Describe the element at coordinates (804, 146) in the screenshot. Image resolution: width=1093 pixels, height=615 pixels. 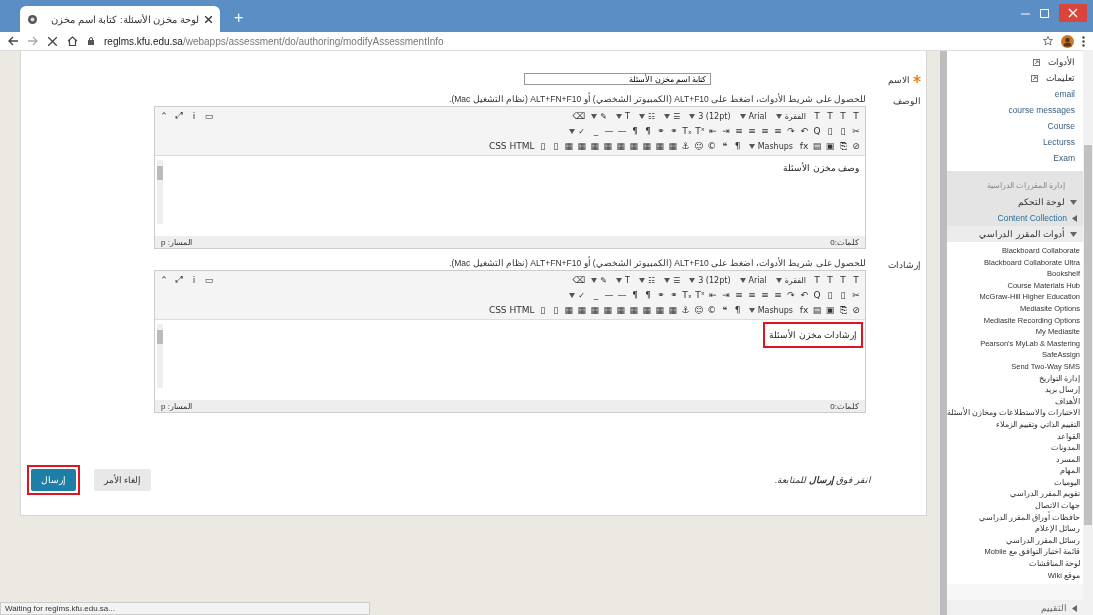
I see `toolbar-button: fx` at that location.